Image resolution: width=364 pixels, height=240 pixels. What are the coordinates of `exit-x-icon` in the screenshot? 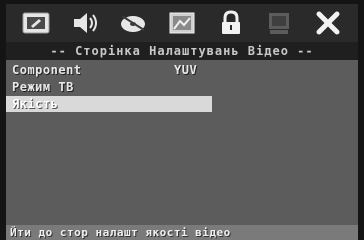 It's located at (328, 23).